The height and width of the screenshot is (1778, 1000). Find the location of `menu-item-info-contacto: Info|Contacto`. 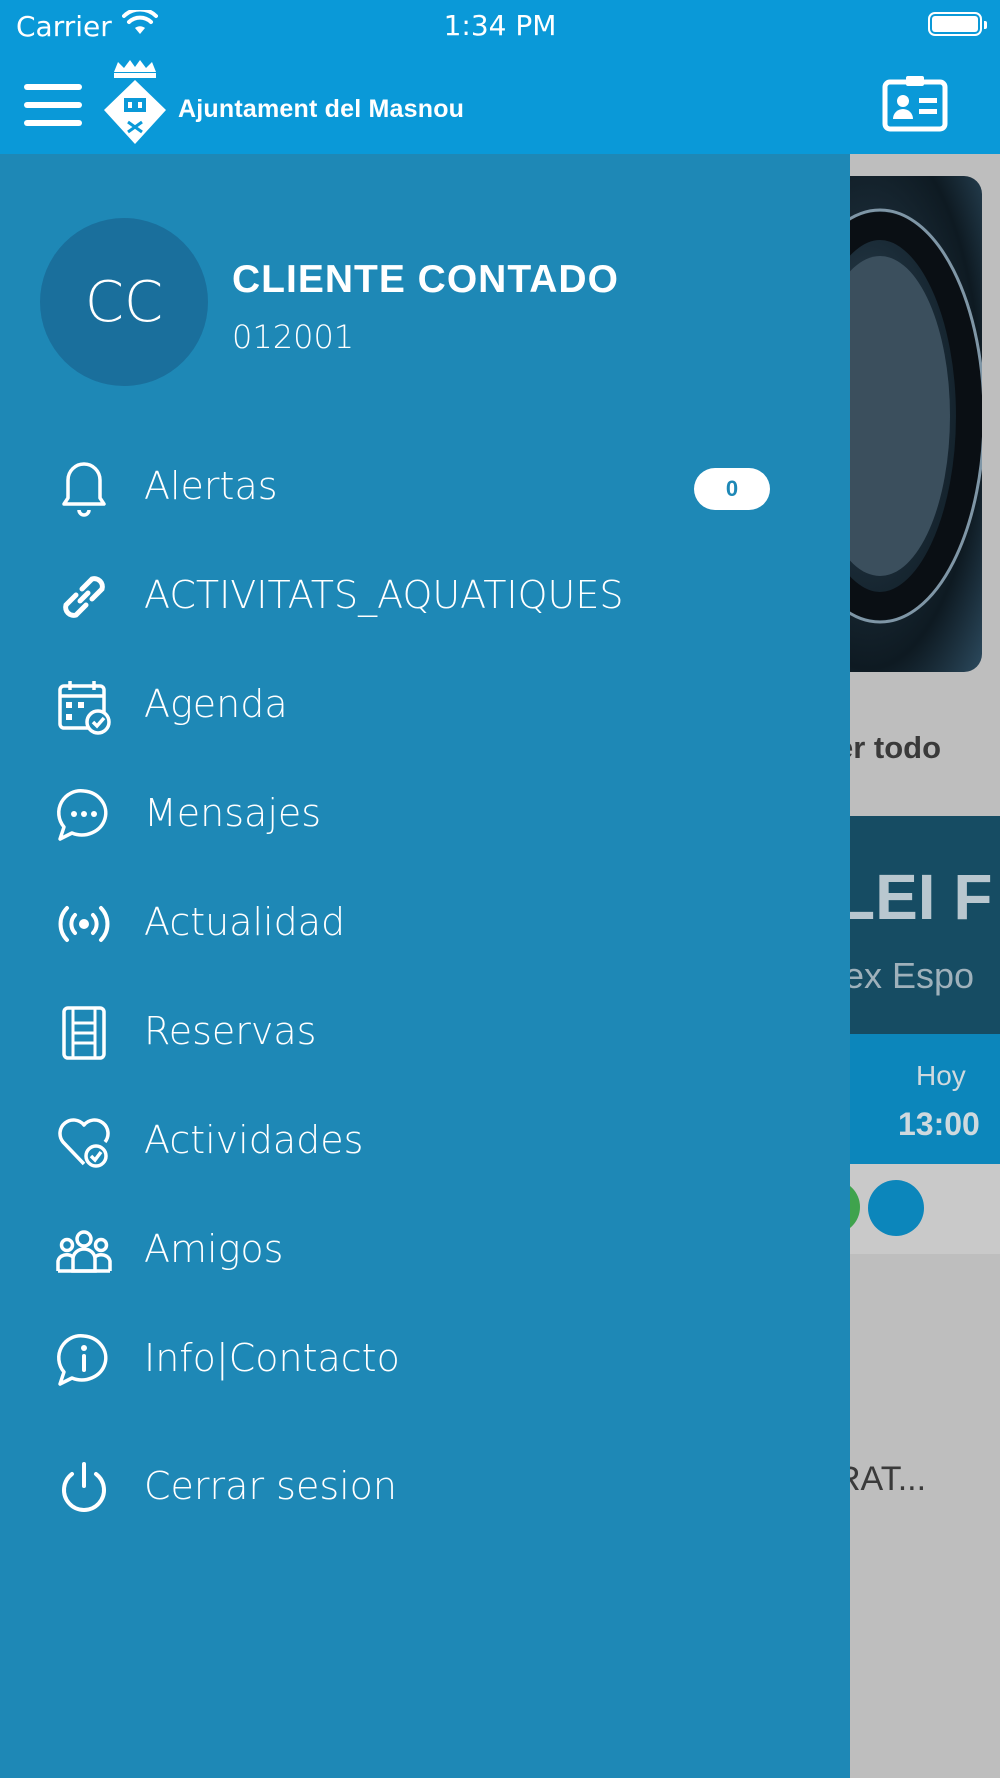

menu-item-info-contacto: Info|Contacto is located at coordinates (425, 1360).